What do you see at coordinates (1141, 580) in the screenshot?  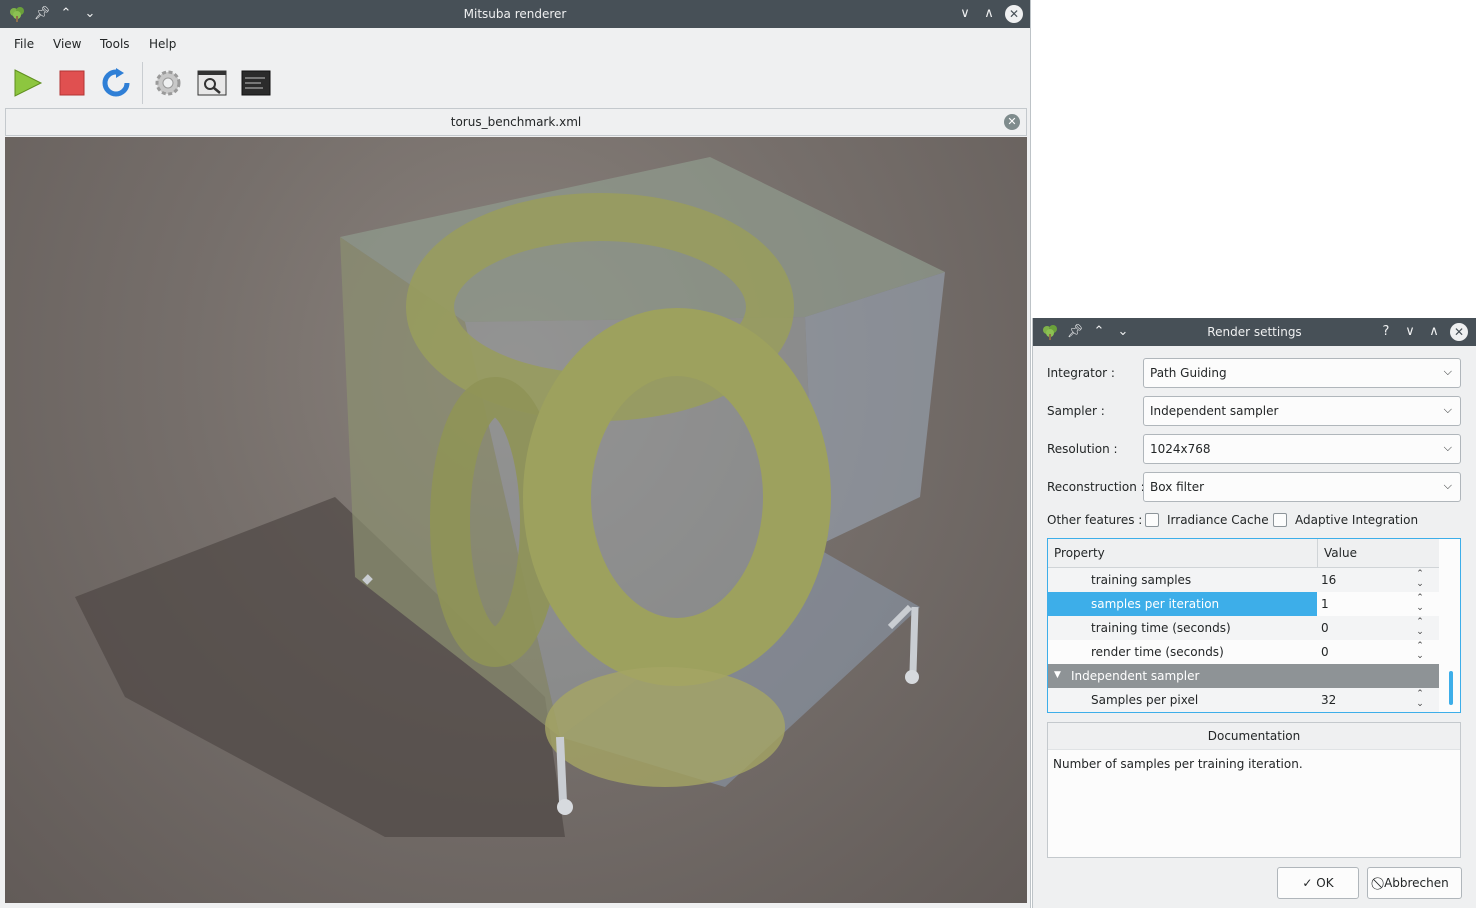 I see `property-name: training samples` at bounding box center [1141, 580].